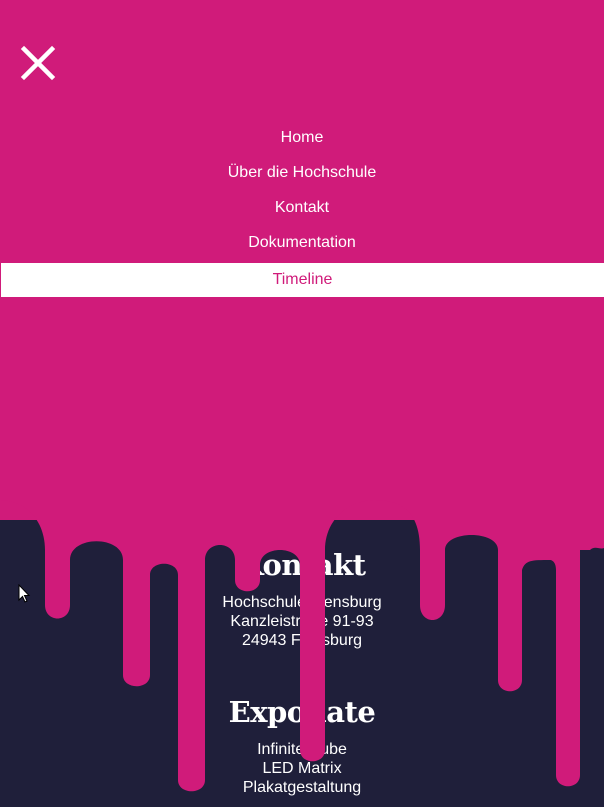  Describe the element at coordinates (302, 172) in the screenshot. I see `nav-item-ueber-die-hochschule: Über die Hochschule` at that location.